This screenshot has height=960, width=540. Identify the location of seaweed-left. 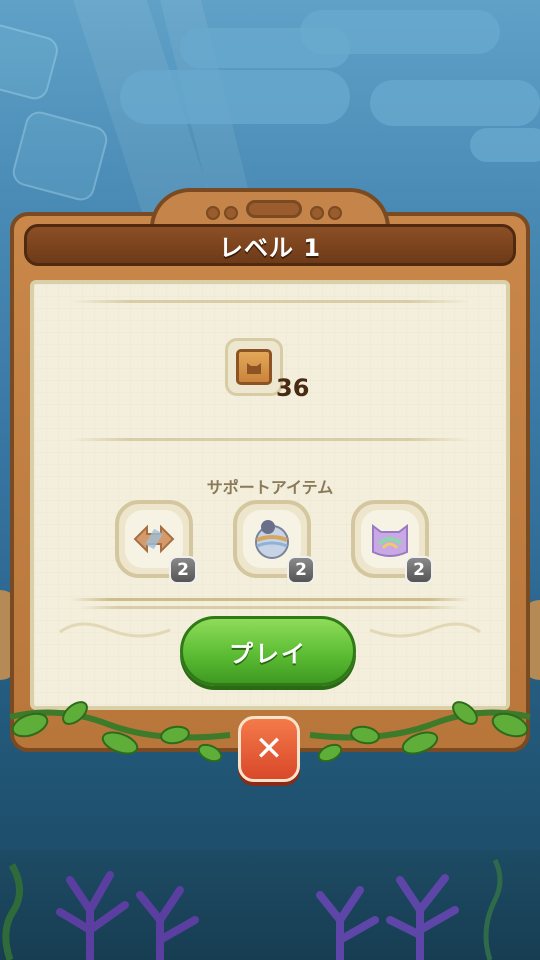
(12, 911).